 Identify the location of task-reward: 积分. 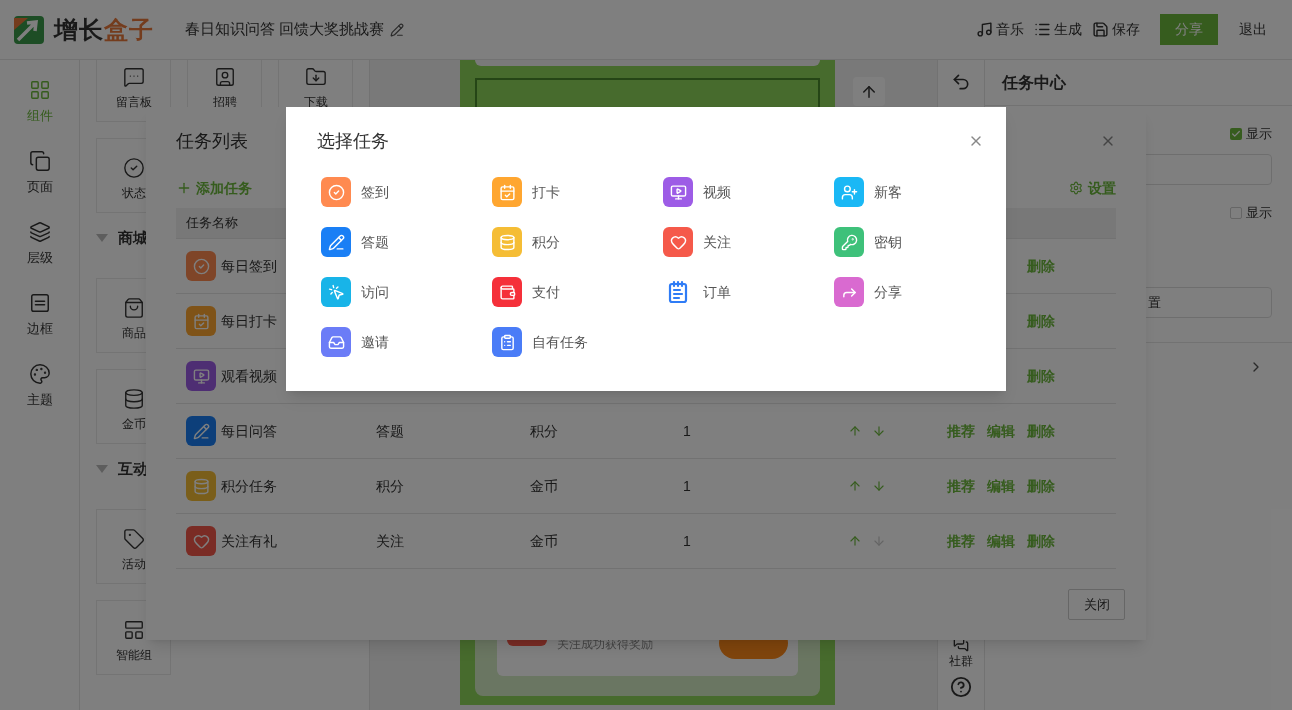
(544, 430).